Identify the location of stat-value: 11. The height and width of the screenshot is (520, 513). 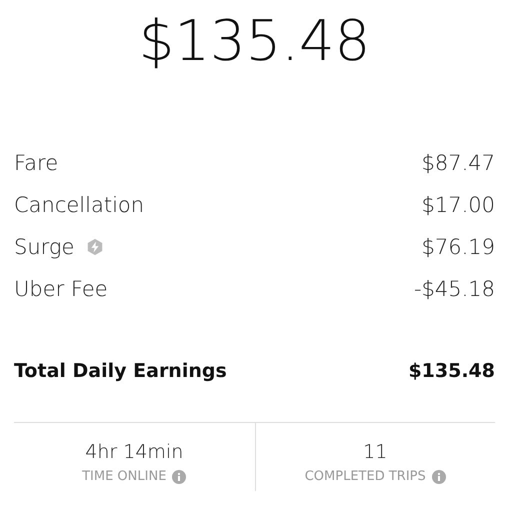
(375, 452).